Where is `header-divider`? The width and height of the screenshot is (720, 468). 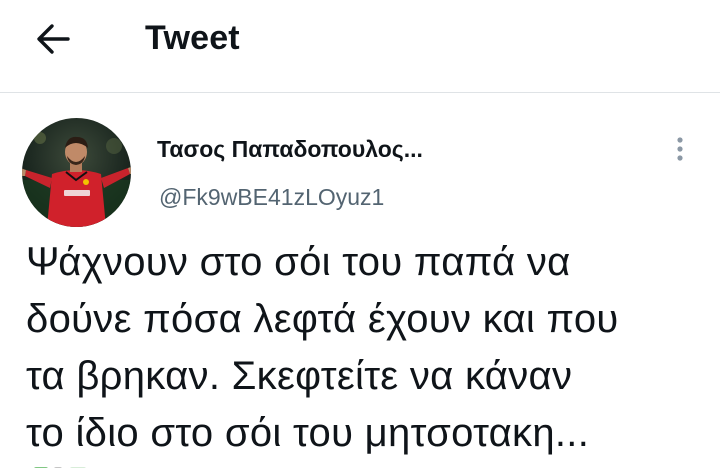 header-divider is located at coordinates (360, 92).